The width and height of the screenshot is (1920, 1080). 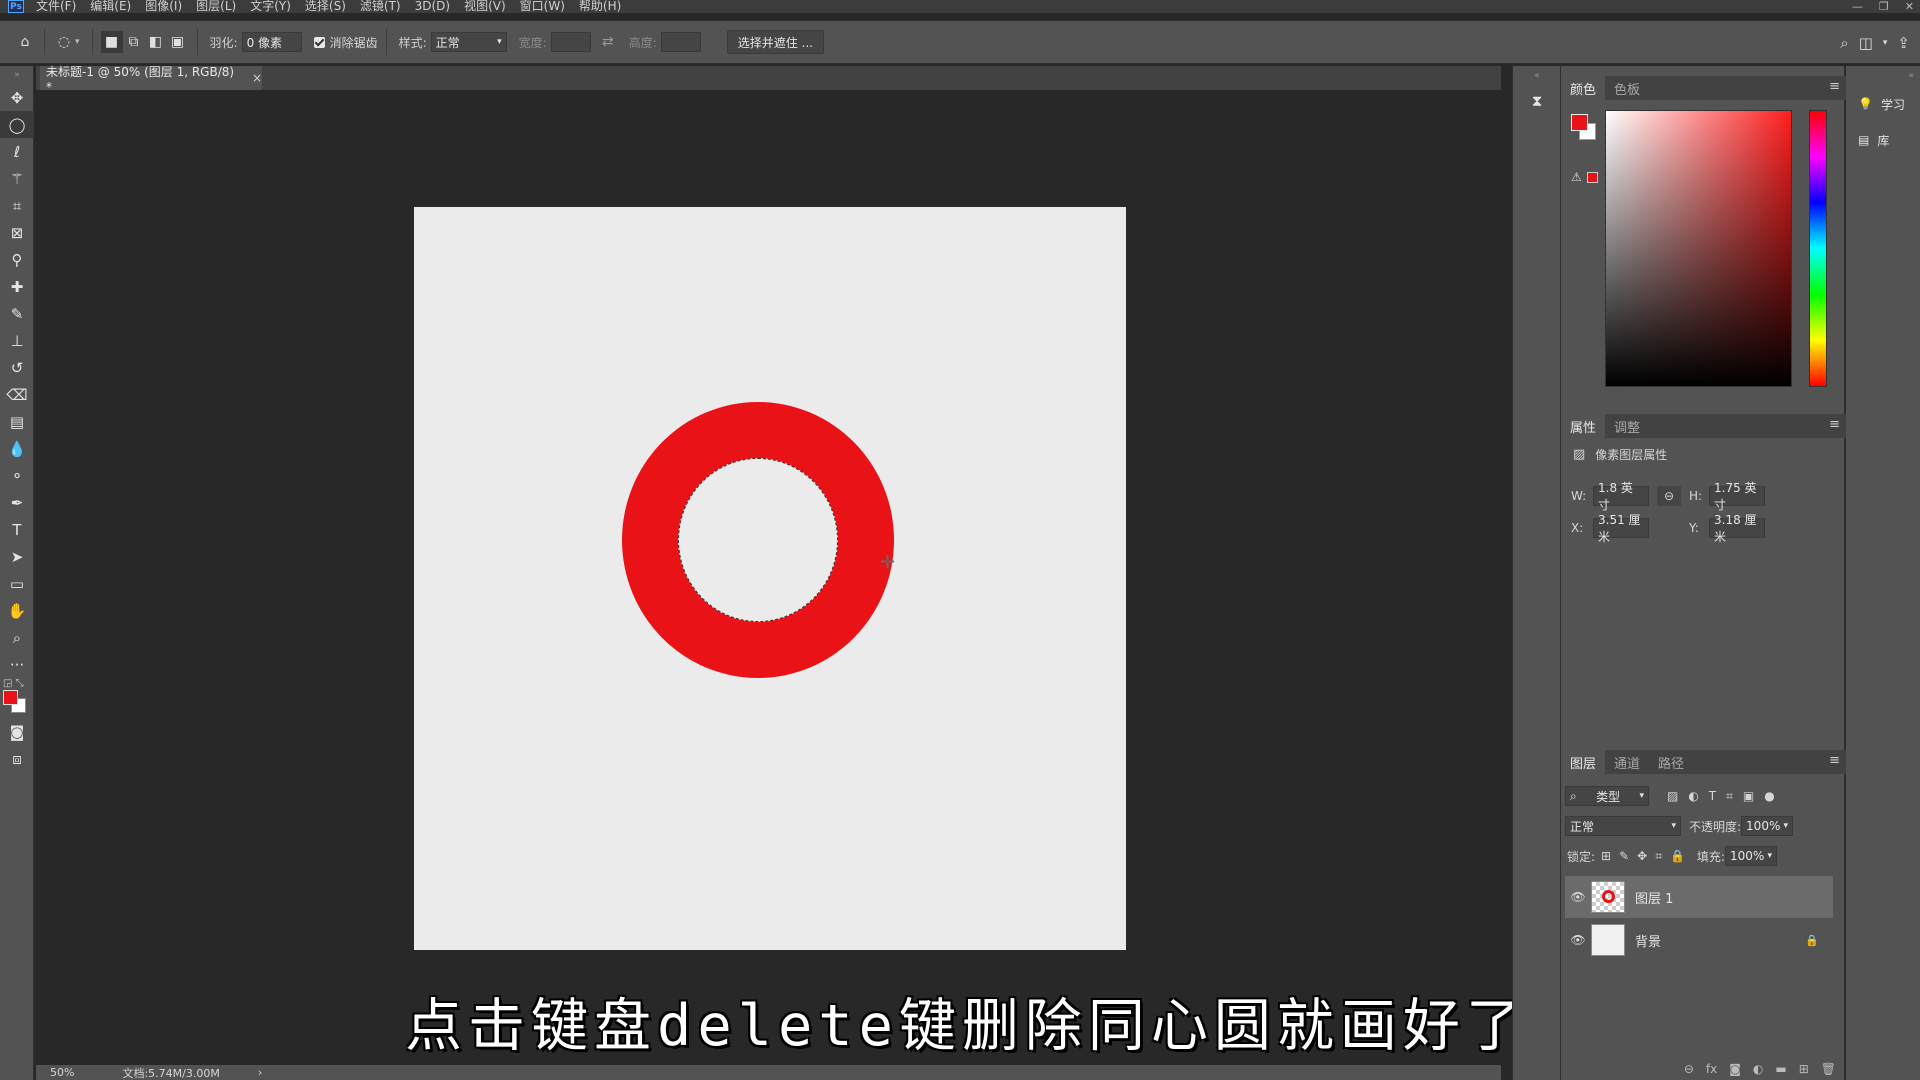 What do you see at coordinates (17, 232) in the screenshot?
I see `frame-tool-icon: ⊠` at bounding box center [17, 232].